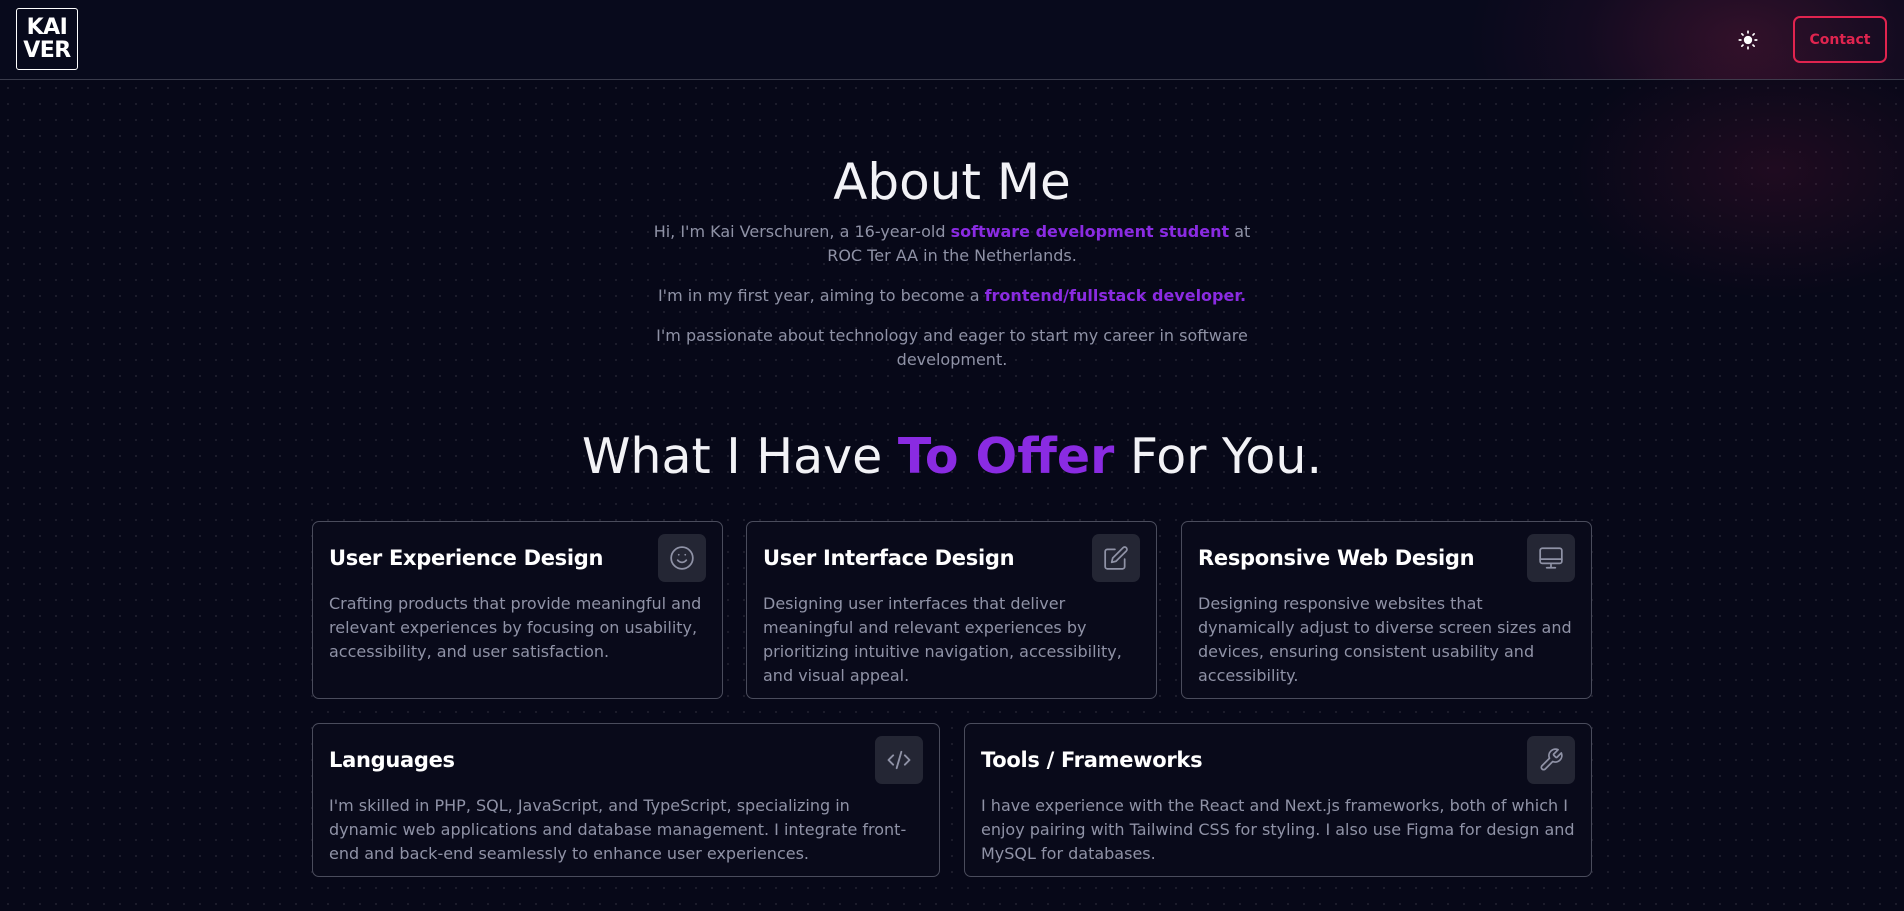  I want to click on about-p2-text: I'm in my first year, aiming to become a, so click(821, 295).